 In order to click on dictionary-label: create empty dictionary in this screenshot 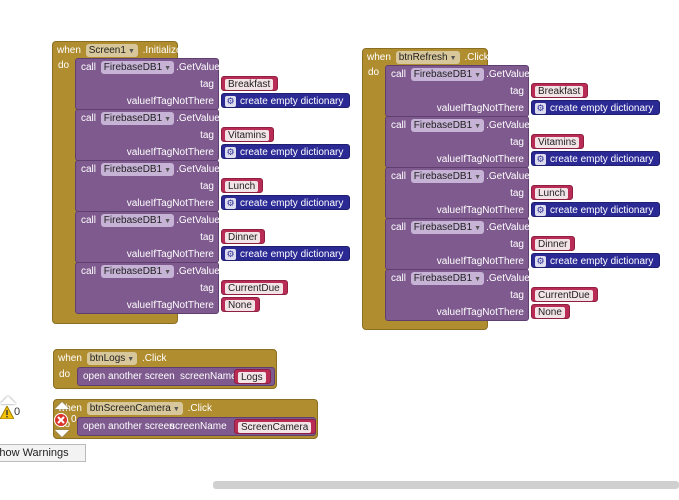, I will do `click(602, 108)`.